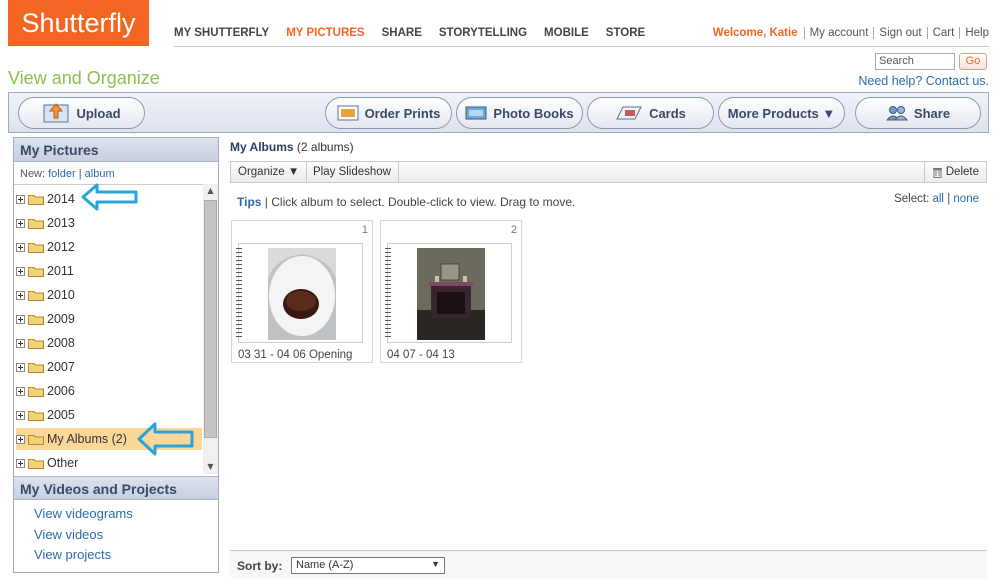  I want to click on delete-button: Delete, so click(954, 172).